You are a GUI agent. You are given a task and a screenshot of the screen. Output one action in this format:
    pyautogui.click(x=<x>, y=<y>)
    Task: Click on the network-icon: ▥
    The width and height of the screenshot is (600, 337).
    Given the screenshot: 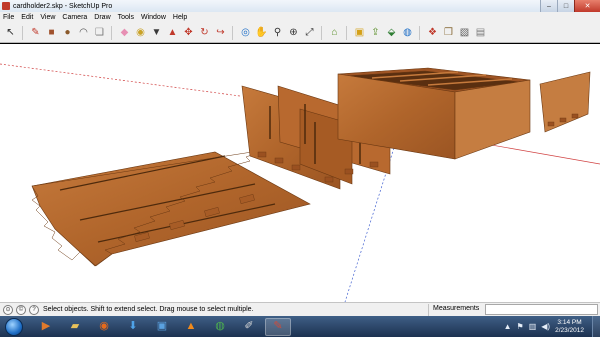 What is the action you would take?
    pyautogui.click(x=533, y=326)
    